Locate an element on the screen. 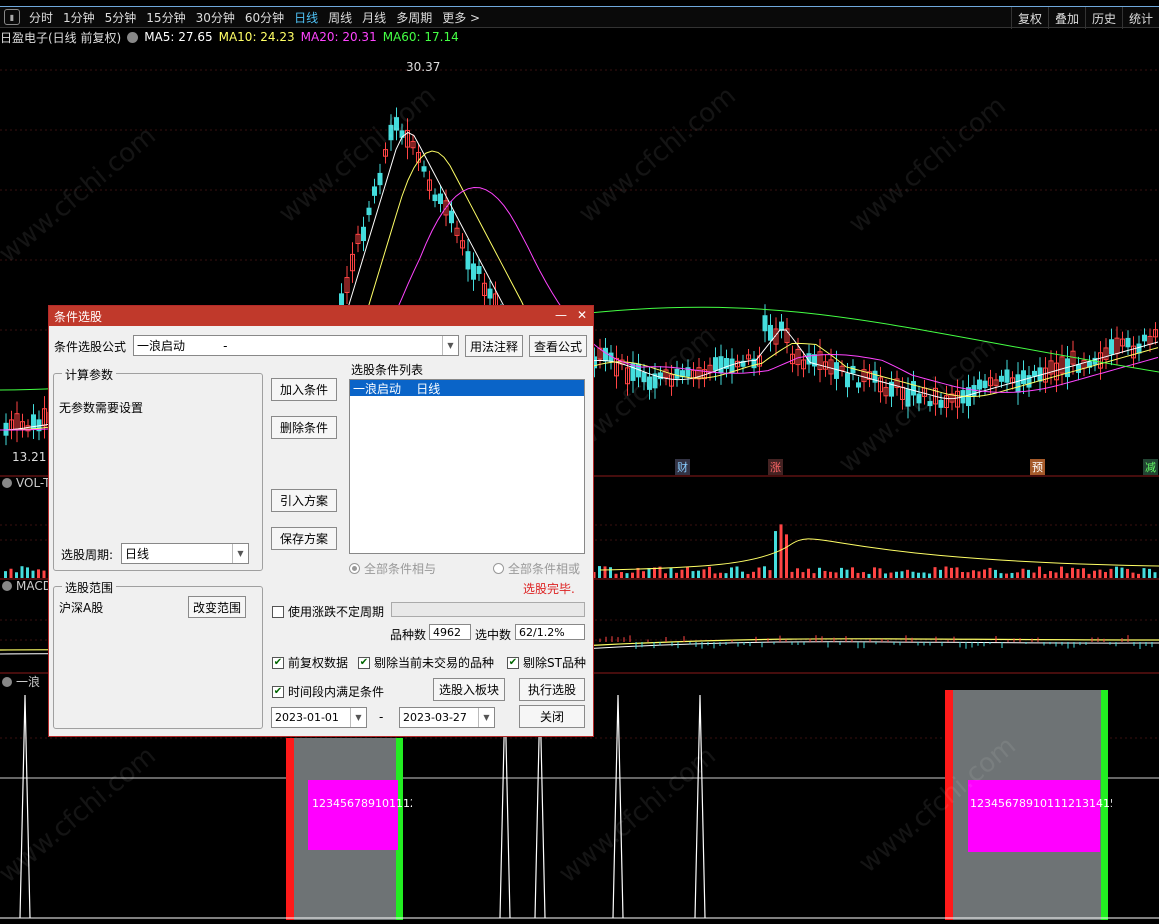 The image size is (1159, 924). panel-toggle-icon: ▮ is located at coordinates (12, 17).